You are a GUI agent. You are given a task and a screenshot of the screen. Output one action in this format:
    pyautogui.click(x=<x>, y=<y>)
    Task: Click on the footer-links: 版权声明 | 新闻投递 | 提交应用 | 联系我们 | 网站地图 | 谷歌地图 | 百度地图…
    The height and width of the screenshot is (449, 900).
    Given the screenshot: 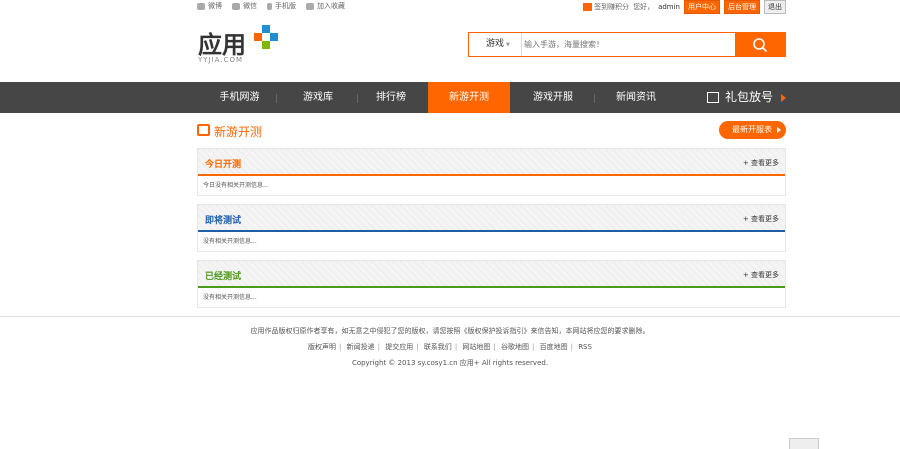 What is the action you would take?
    pyautogui.click(x=450, y=347)
    